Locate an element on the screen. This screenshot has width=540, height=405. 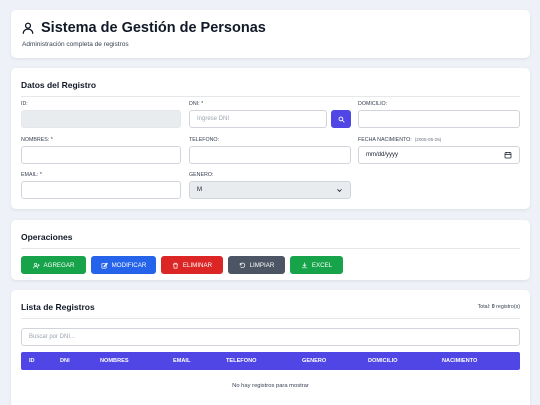
genero-label: GENERO: is located at coordinates (201, 175).